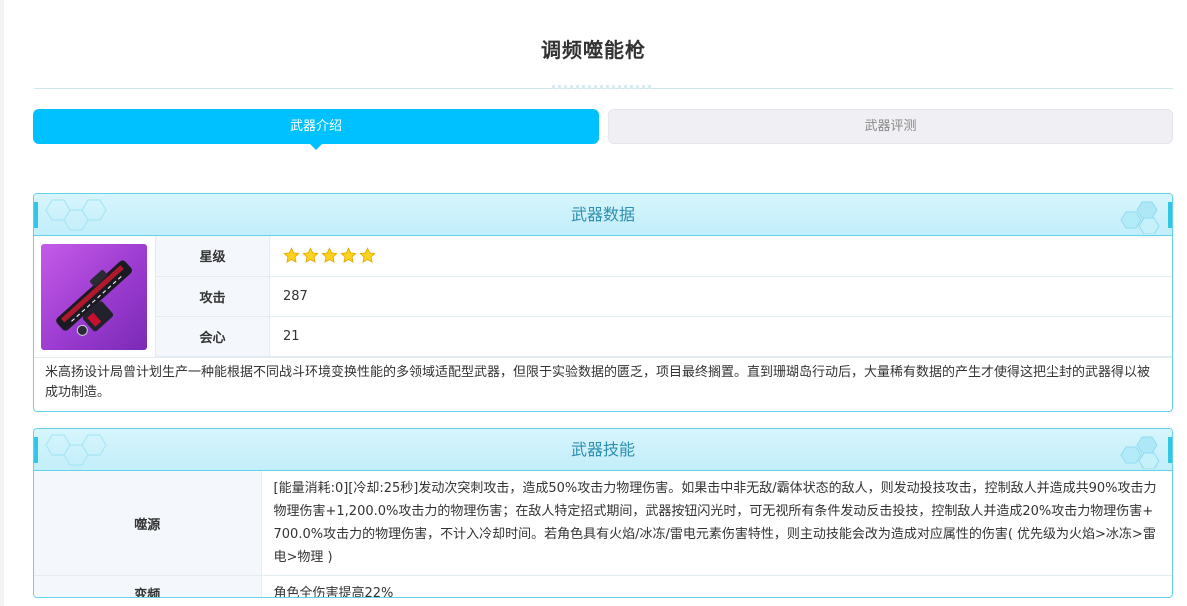  Describe the element at coordinates (148, 523) in the screenshot. I see `skill-label: 噬源` at that location.